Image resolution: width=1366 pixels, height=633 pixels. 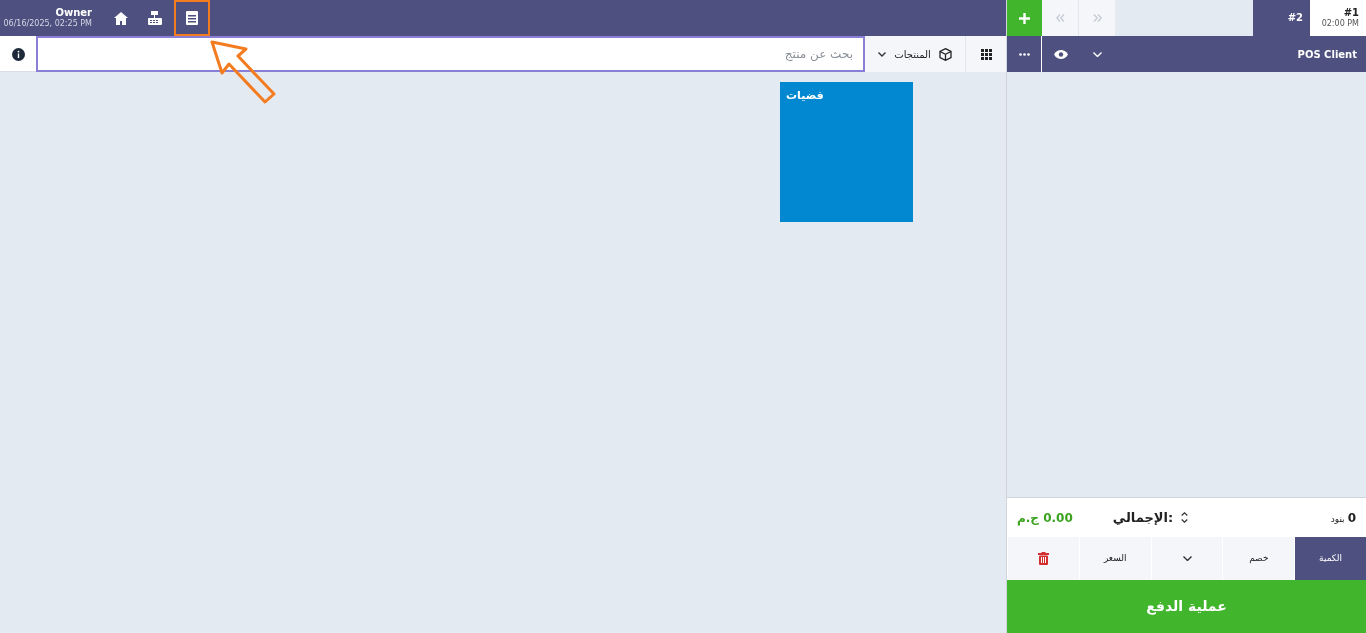 I want to click on box-icon, so click(x=945, y=54).